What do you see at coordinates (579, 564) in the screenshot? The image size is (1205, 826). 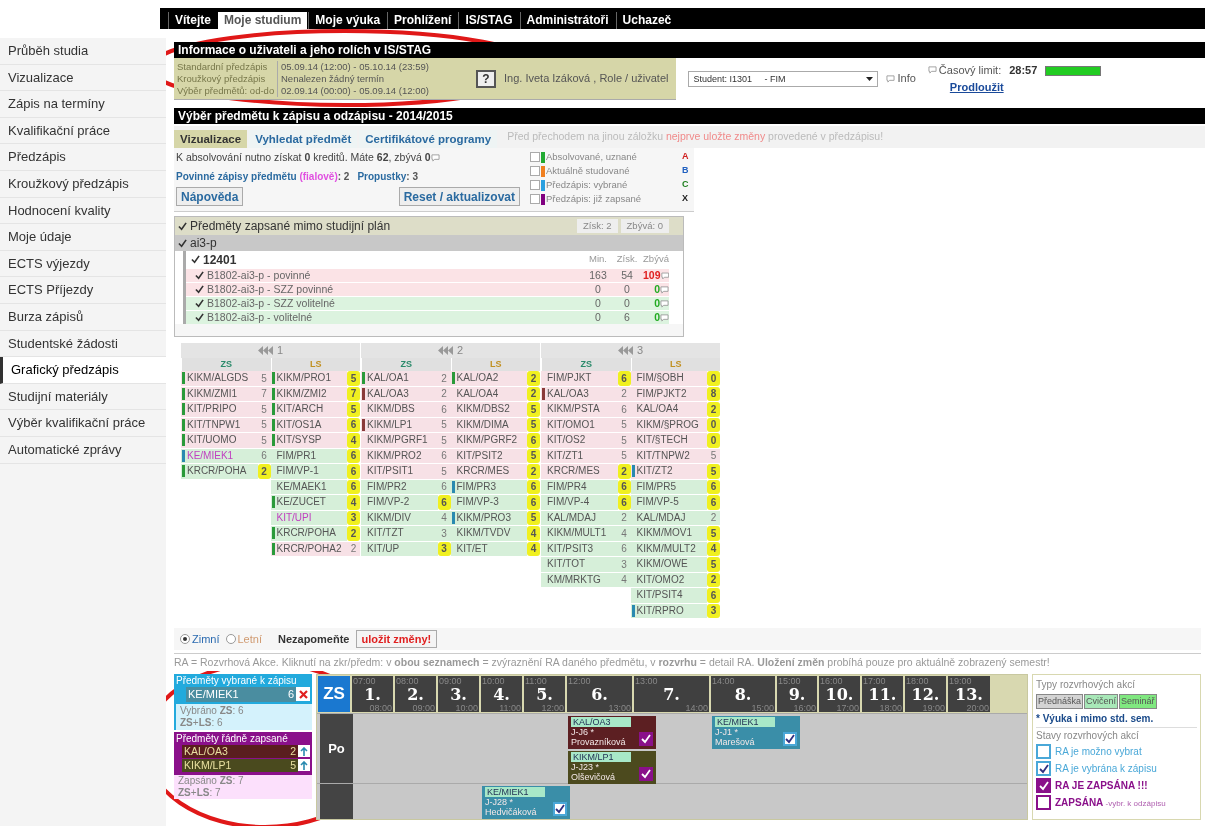 I see `course-cell: KIT/TOT` at bounding box center [579, 564].